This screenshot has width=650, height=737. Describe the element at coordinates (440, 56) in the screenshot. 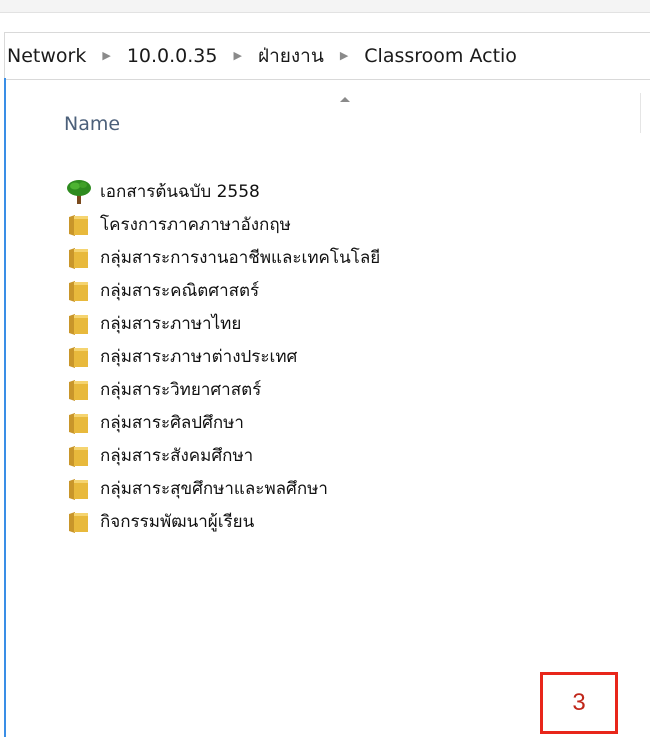

I see `breadcrumb-item-current-folder: Classroom Actio` at that location.